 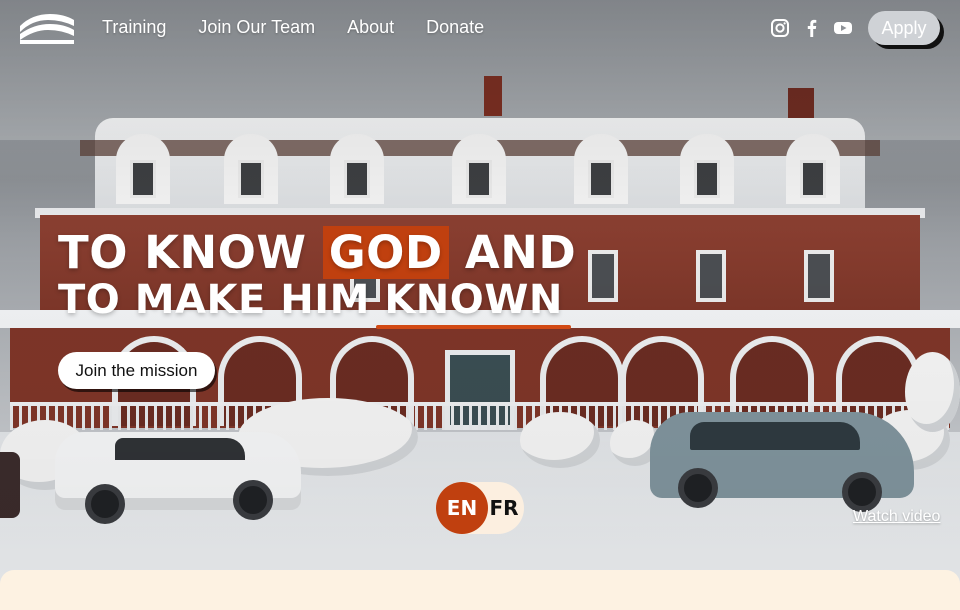 I want to click on next-section-panel, so click(x=480, y=590).